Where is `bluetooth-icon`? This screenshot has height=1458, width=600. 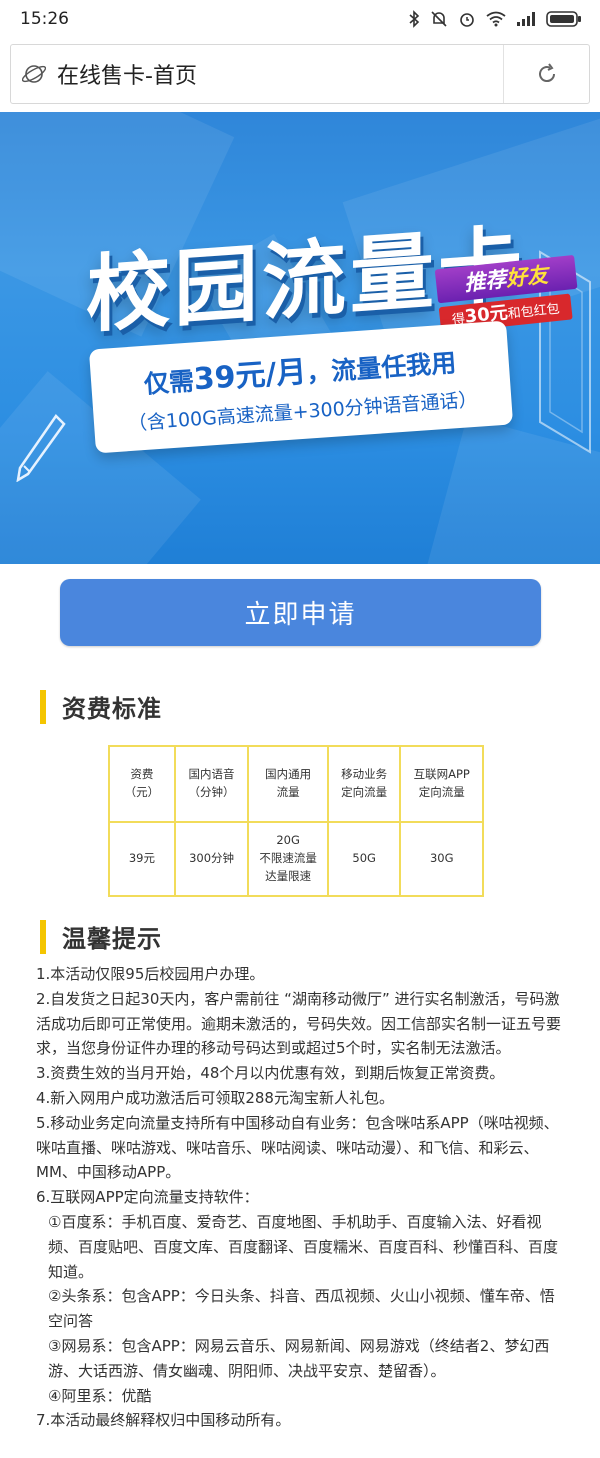 bluetooth-icon is located at coordinates (414, 19).